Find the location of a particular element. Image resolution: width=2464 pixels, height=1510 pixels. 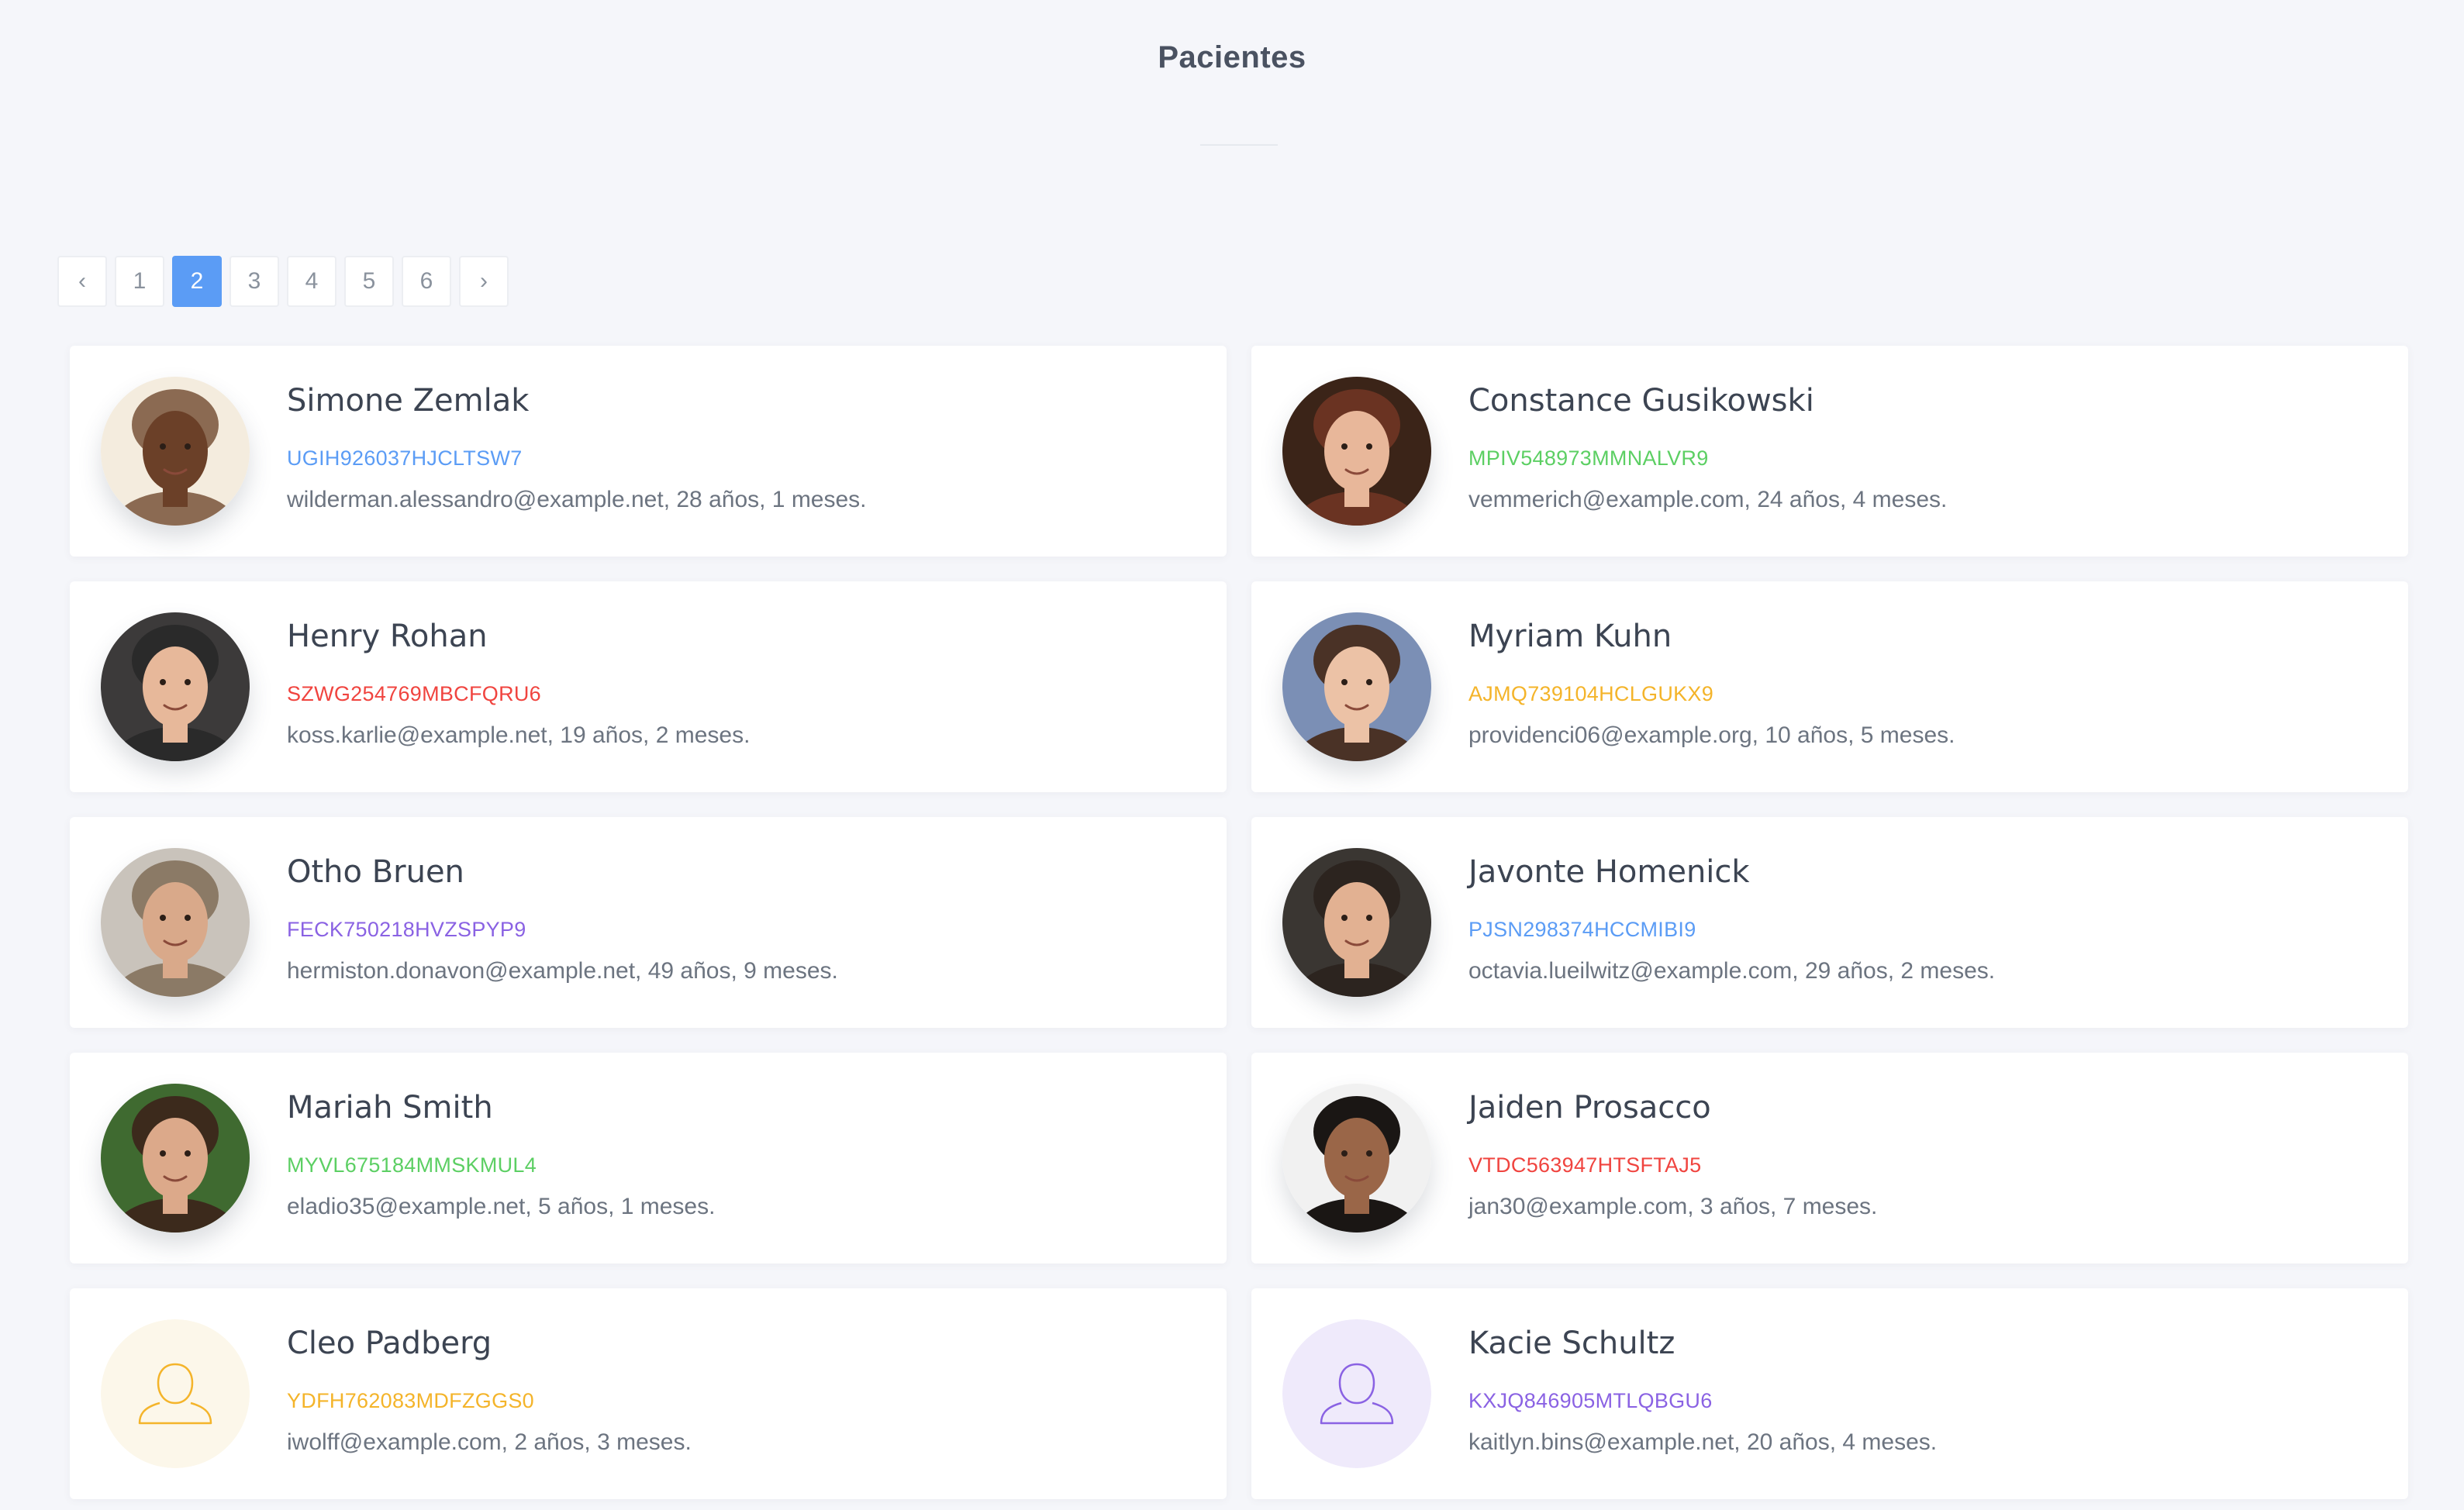

title-divider is located at coordinates (1239, 145).